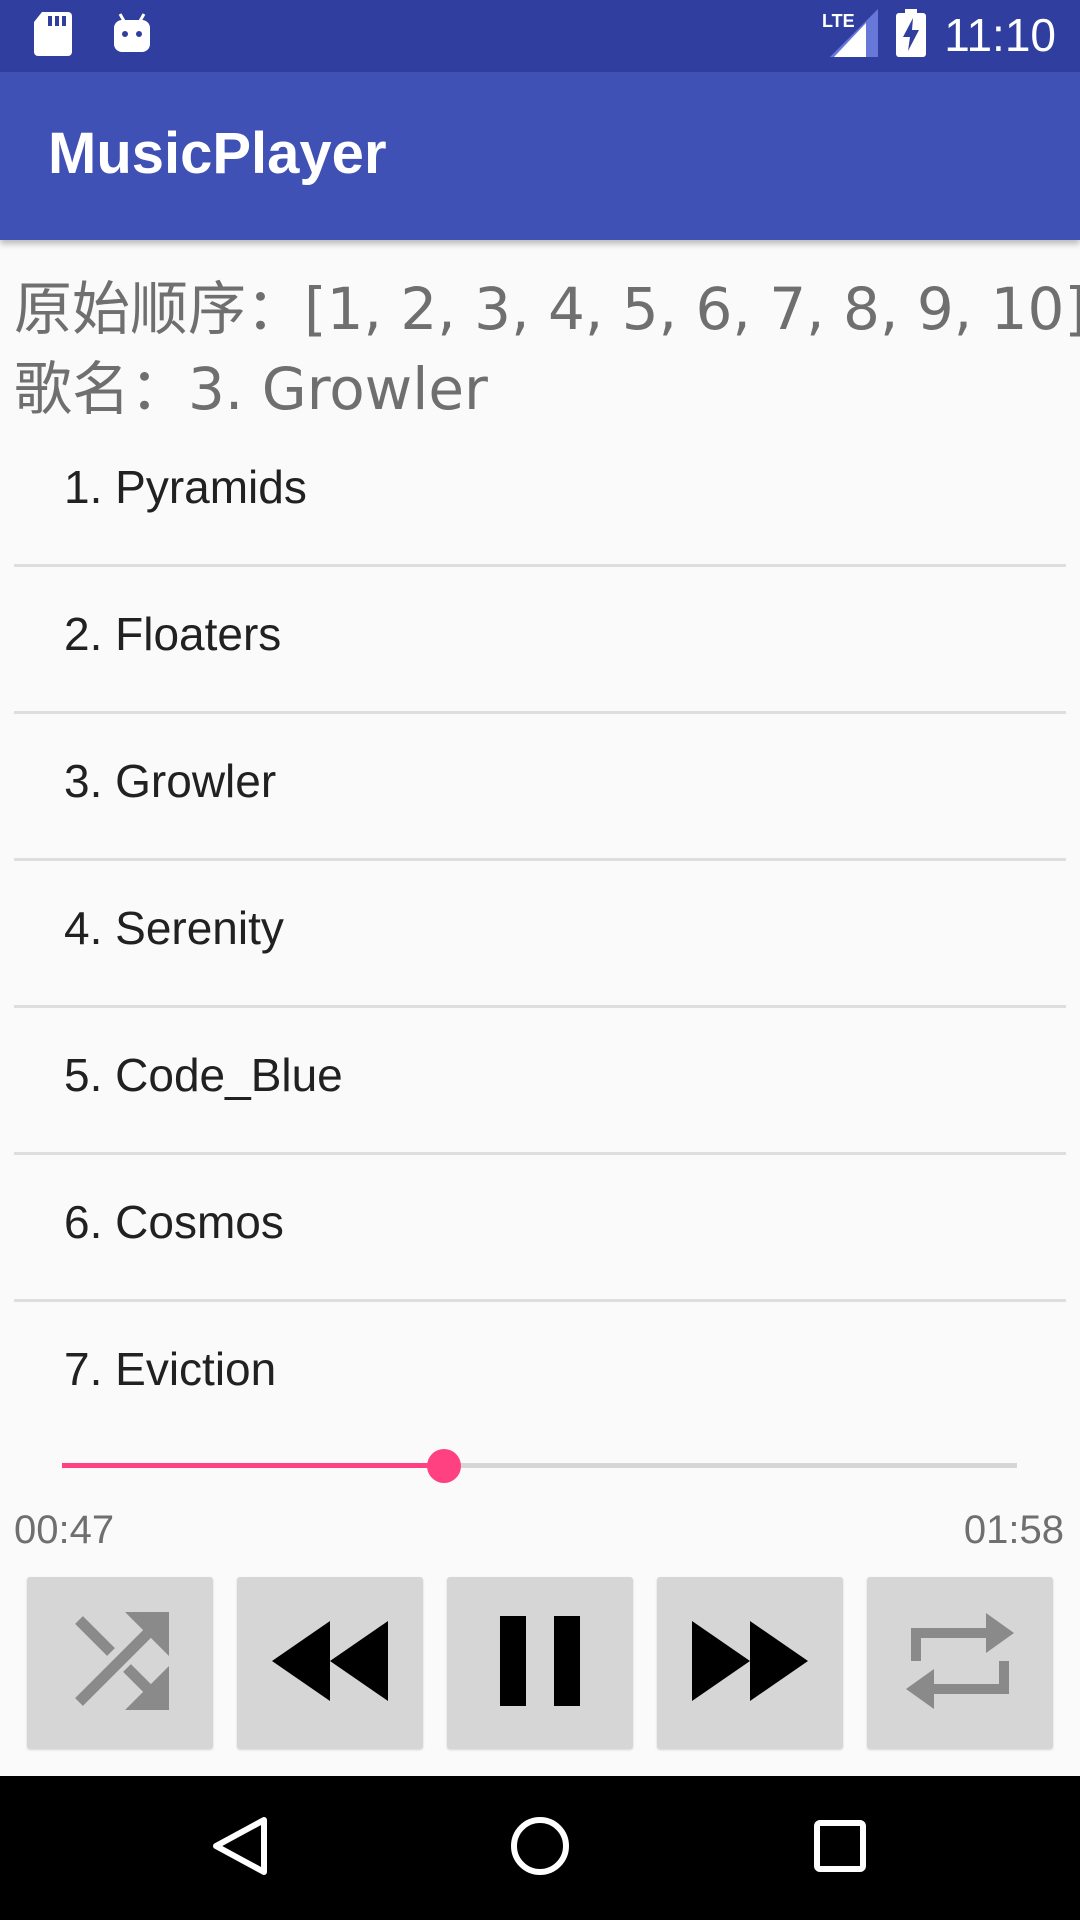 This screenshot has height=1920, width=1080. What do you see at coordinates (132, 36) in the screenshot?
I see `android-debug-icon` at bounding box center [132, 36].